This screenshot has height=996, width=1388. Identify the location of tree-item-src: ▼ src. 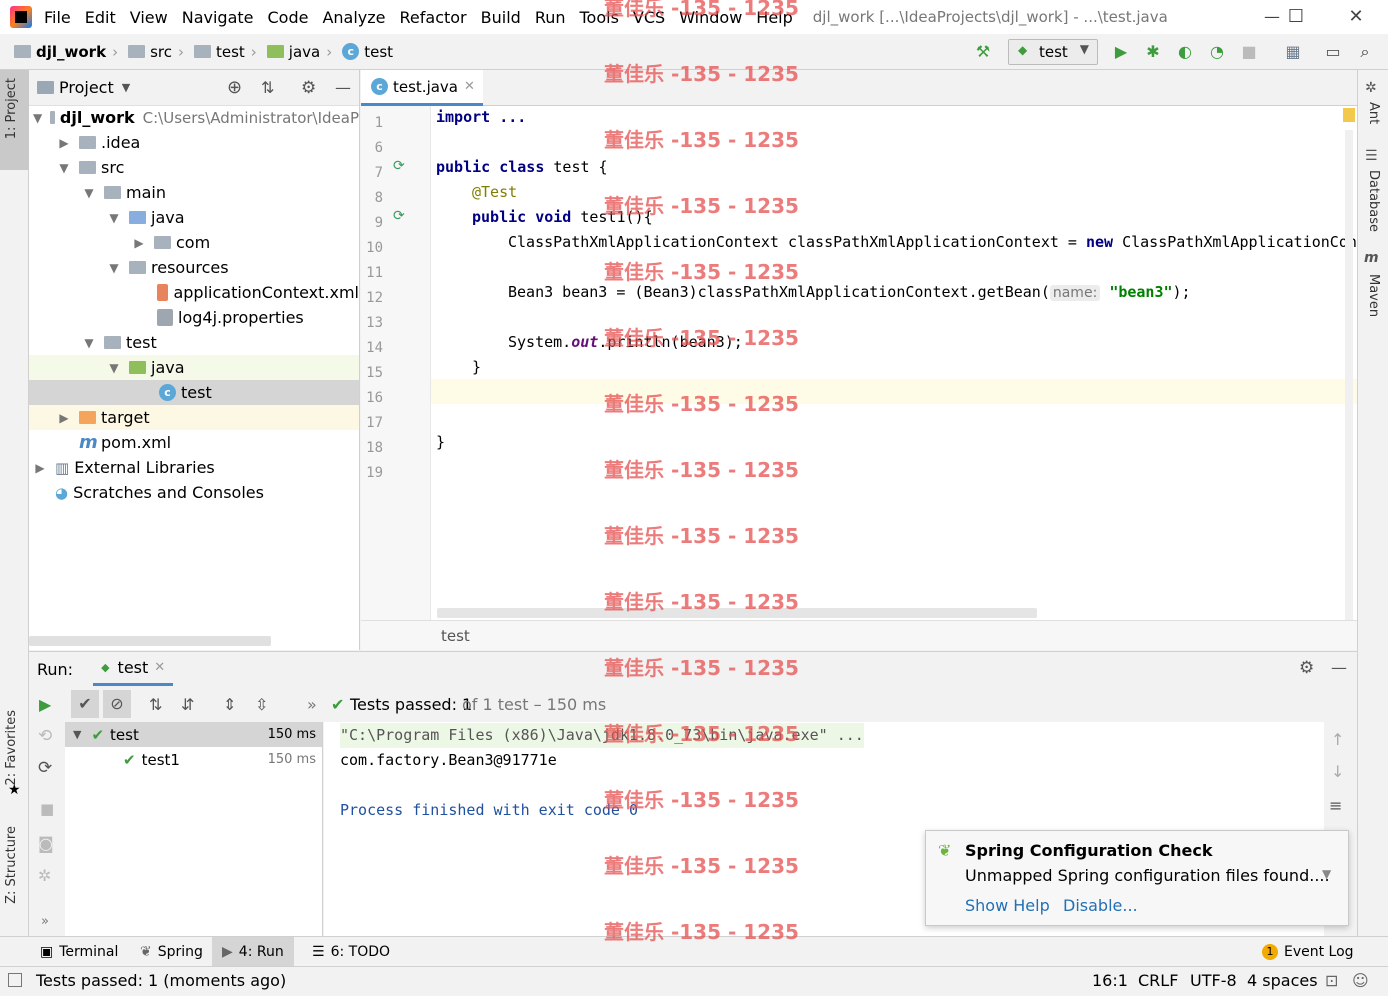
(194, 167).